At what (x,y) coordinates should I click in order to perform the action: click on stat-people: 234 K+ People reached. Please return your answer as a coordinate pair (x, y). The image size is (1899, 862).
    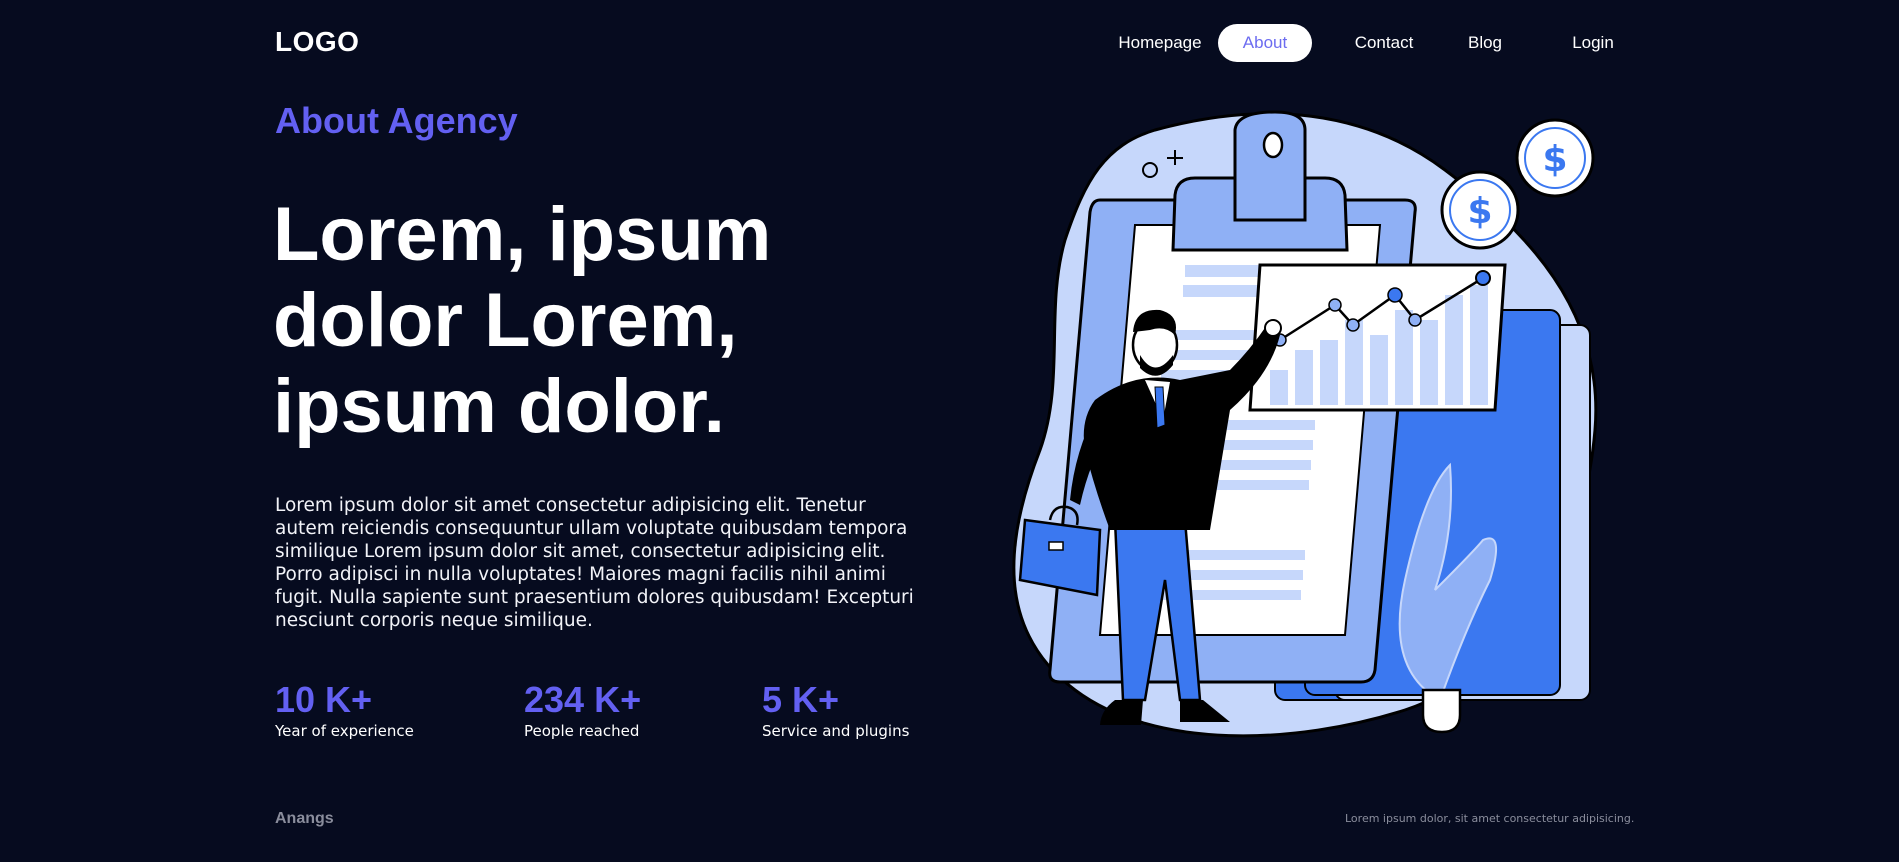
    Looking at the image, I should click on (583, 710).